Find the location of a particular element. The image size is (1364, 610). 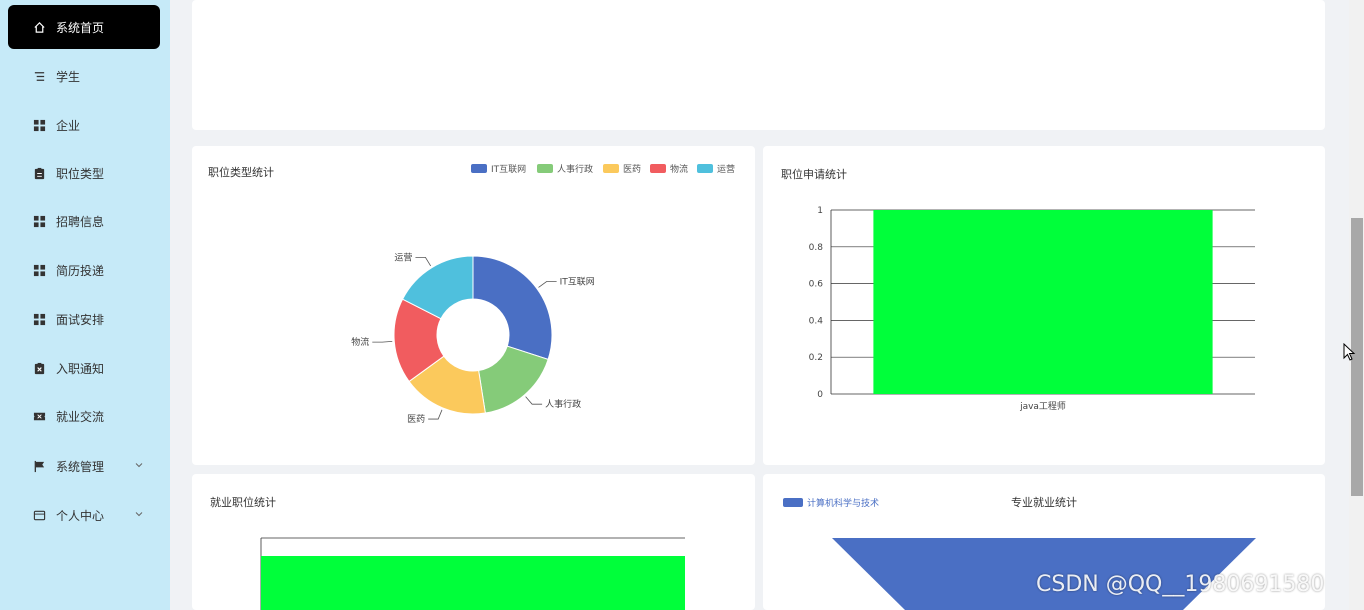

pie-label: 运营 is located at coordinates (403, 257).